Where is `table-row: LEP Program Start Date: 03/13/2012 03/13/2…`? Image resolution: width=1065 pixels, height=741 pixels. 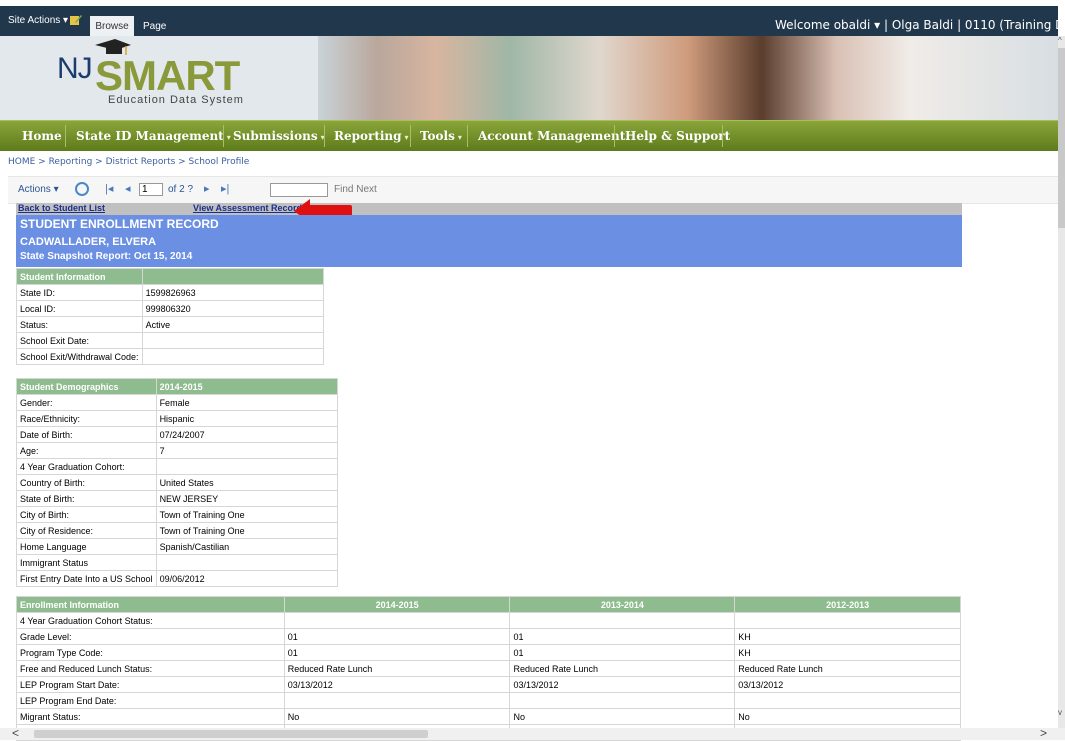
table-row: LEP Program Start Date: 03/13/2012 03/13/2… is located at coordinates (488, 684).